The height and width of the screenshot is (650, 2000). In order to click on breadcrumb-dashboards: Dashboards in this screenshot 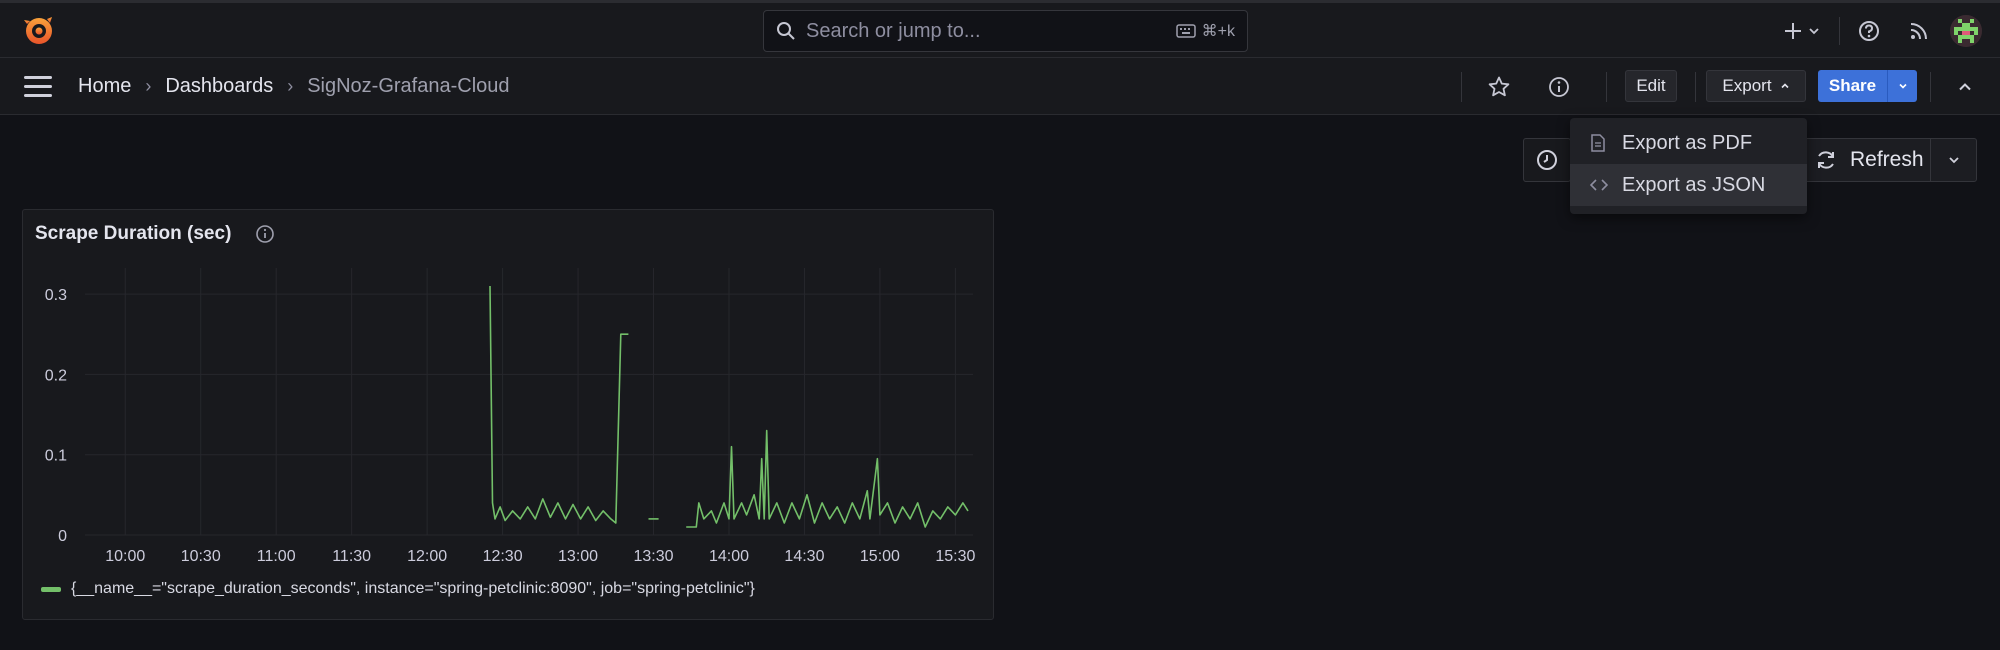, I will do `click(219, 86)`.